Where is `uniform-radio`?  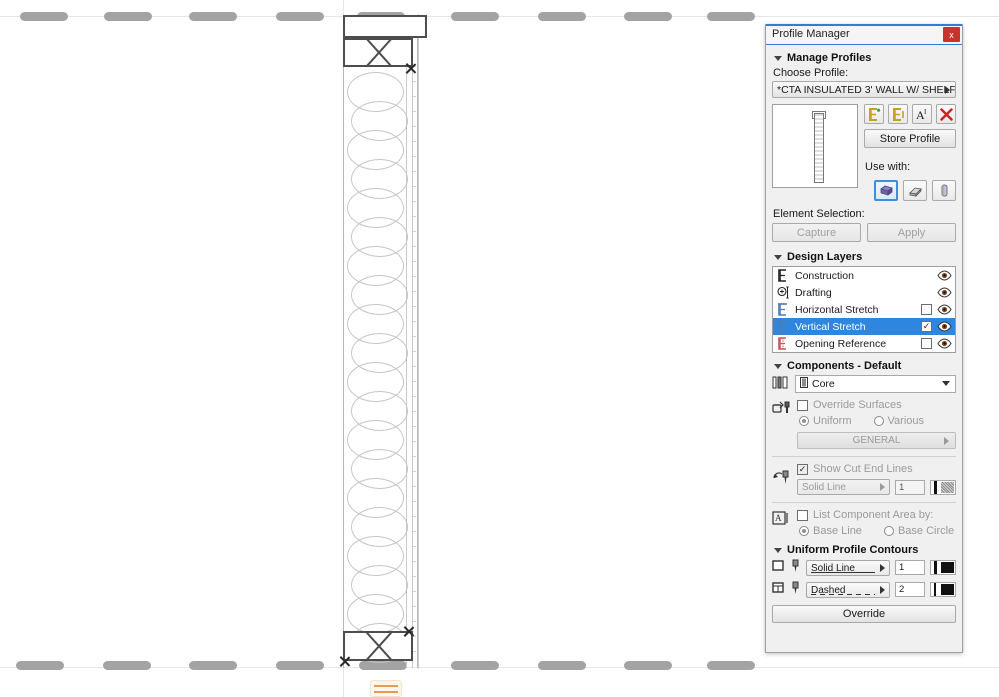 uniform-radio is located at coordinates (804, 421).